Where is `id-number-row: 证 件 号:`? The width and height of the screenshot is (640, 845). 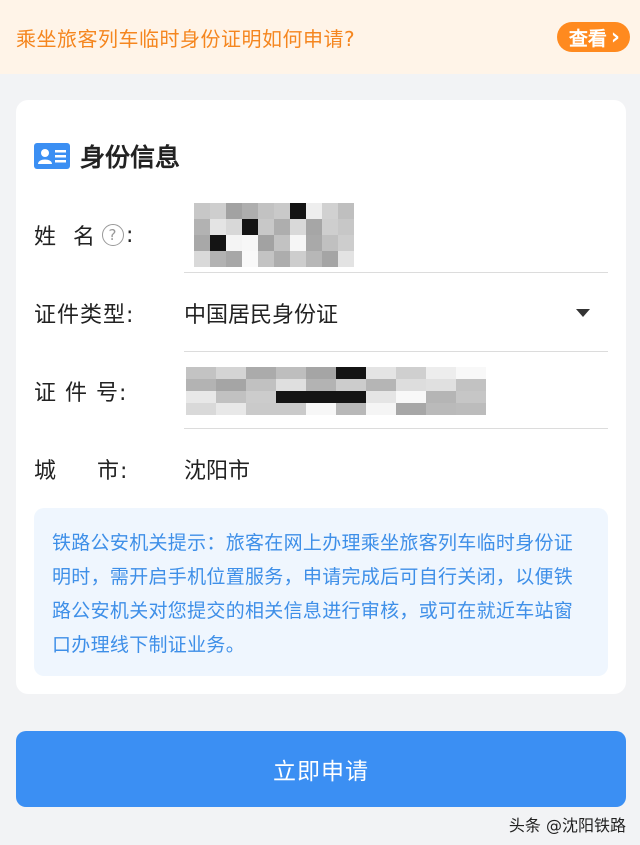 id-number-row: 证 件 号: is located at coordinates (321, 391).